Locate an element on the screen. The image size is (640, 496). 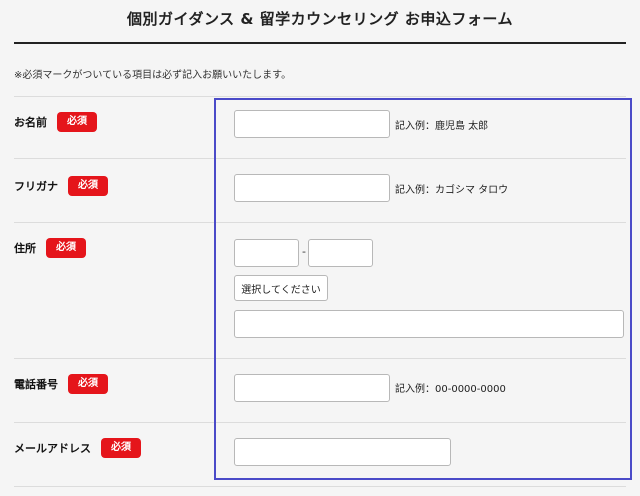
email-input is located at coordinates (342, 452).